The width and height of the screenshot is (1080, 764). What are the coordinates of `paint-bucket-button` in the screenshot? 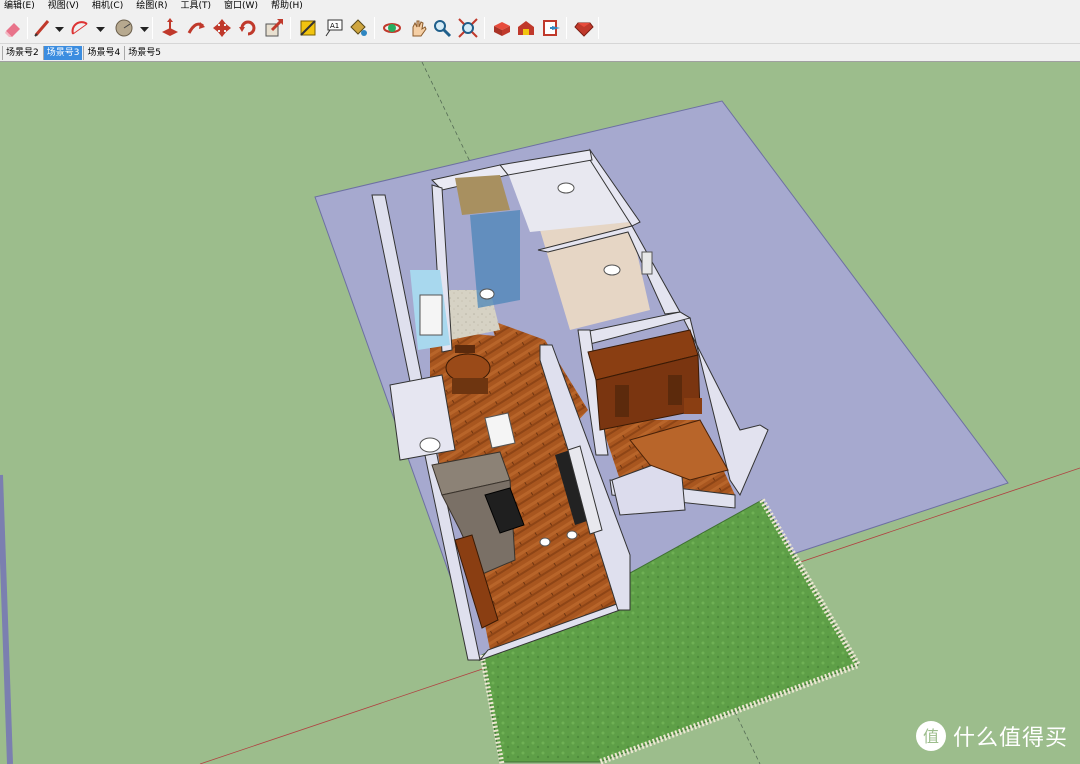 It's located at (358, 28).